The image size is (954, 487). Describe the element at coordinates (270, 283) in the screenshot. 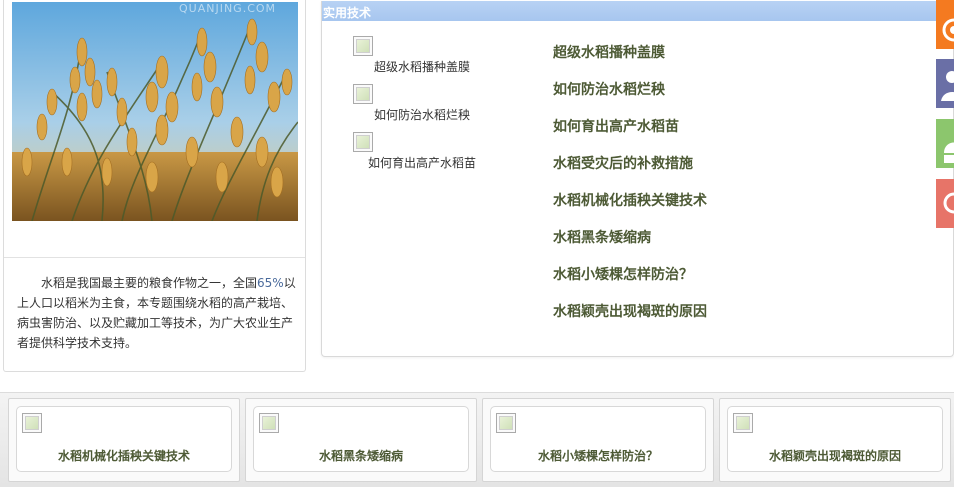

I see `intro-percent: 65%` at that location.